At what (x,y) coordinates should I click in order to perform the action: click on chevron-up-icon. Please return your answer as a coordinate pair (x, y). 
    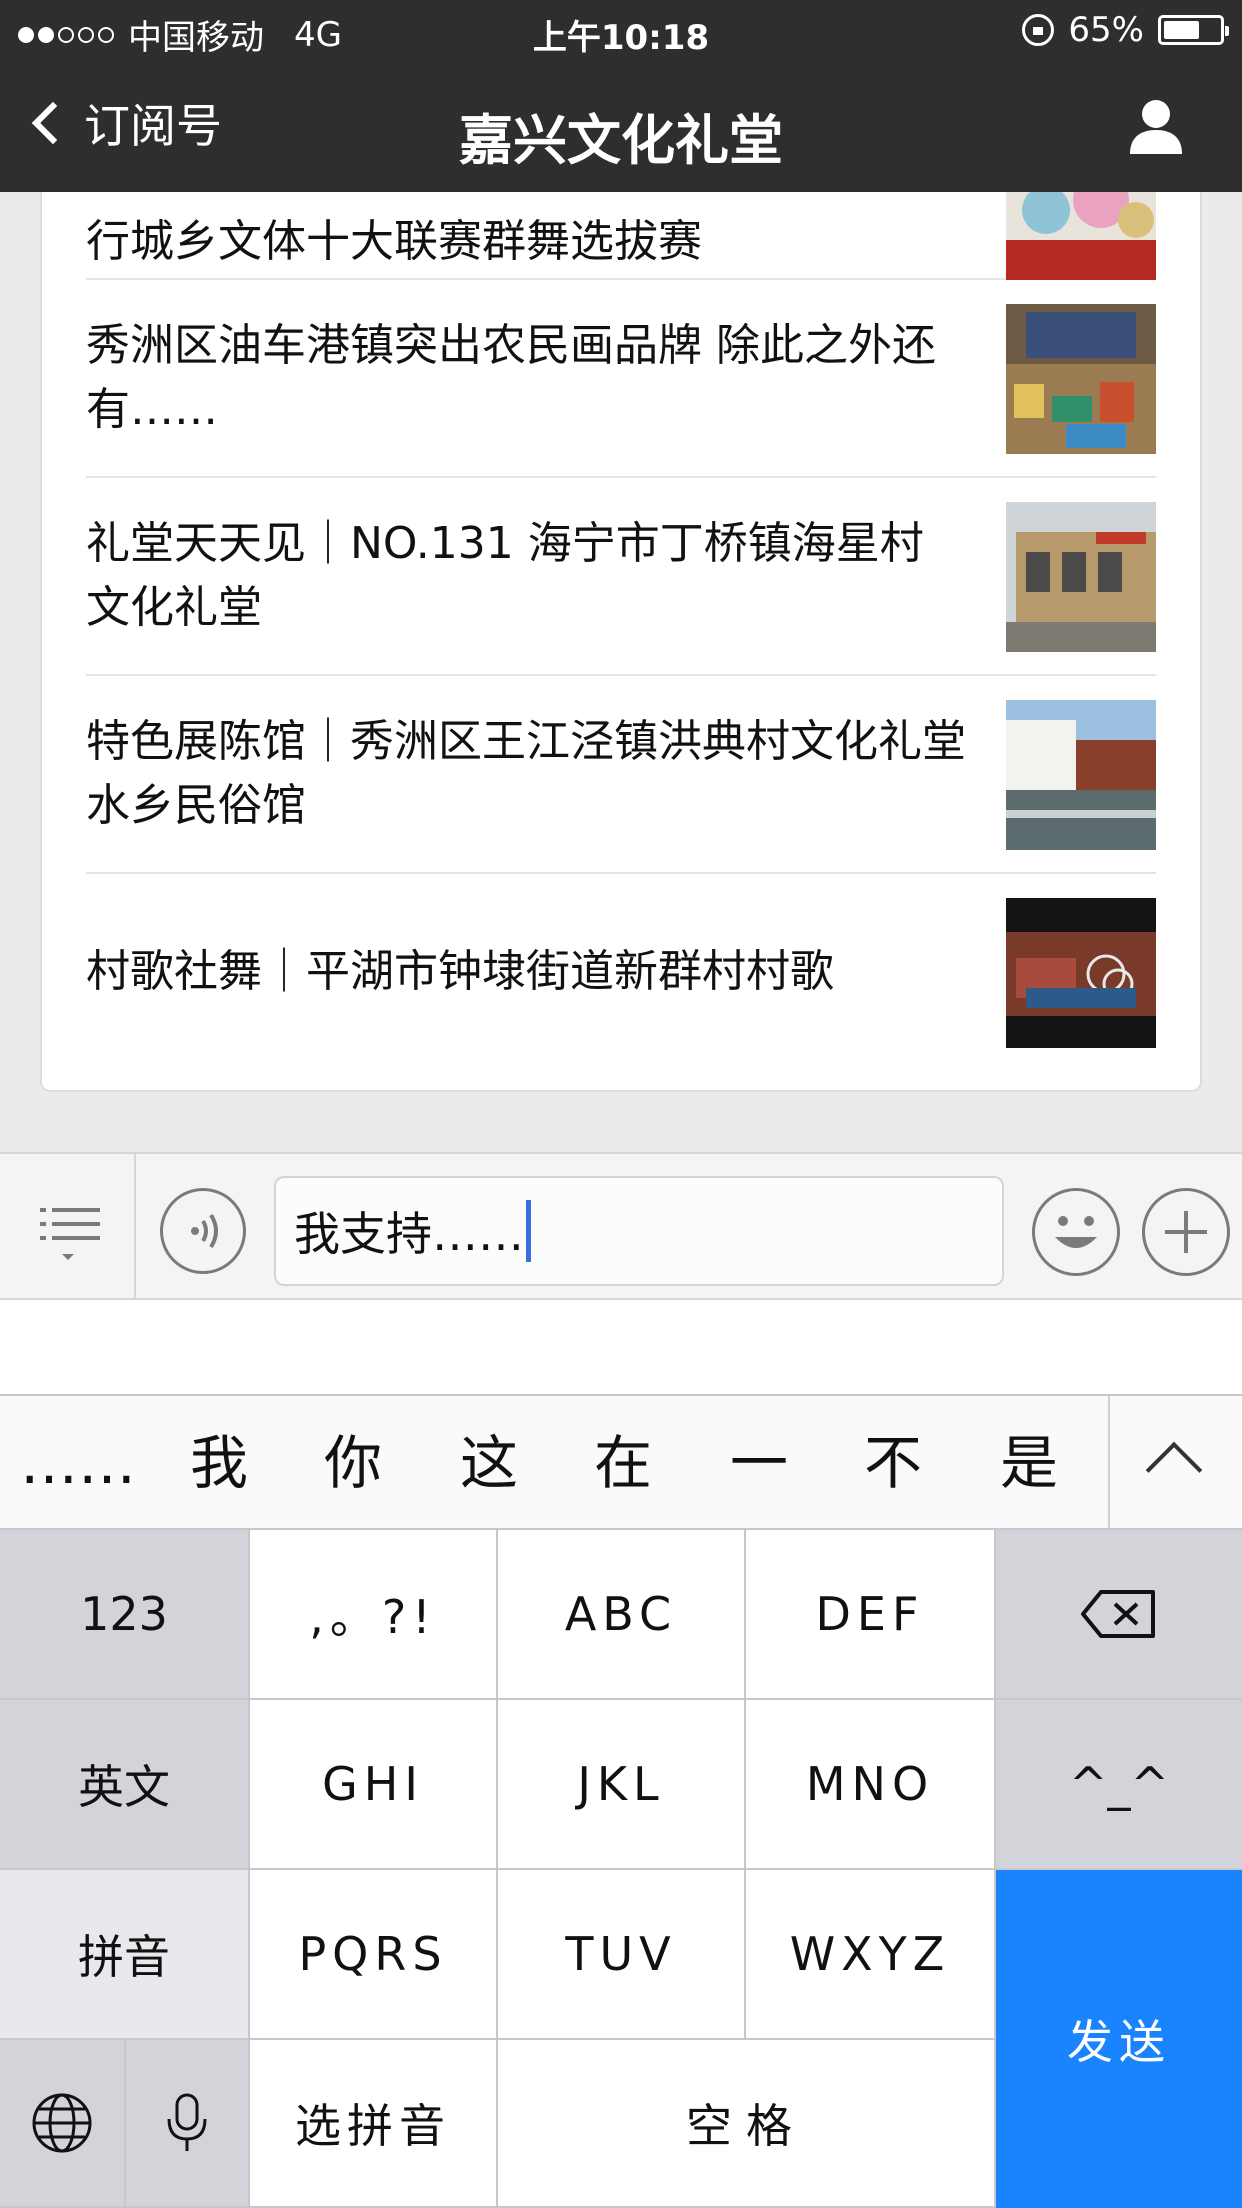
    Looking at the image, I should click on (1174, 1470).